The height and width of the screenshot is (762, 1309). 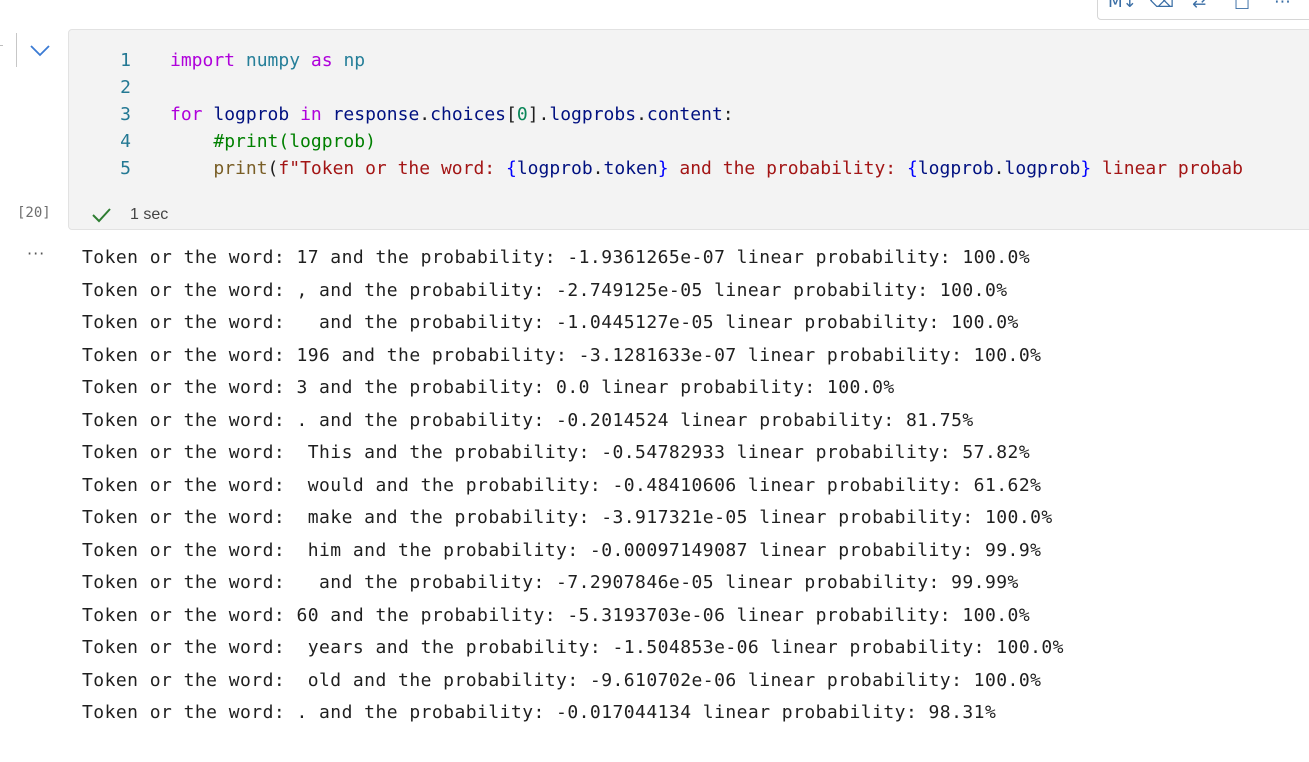 I want to click on line-number: 5, so click(x=125, y=168).